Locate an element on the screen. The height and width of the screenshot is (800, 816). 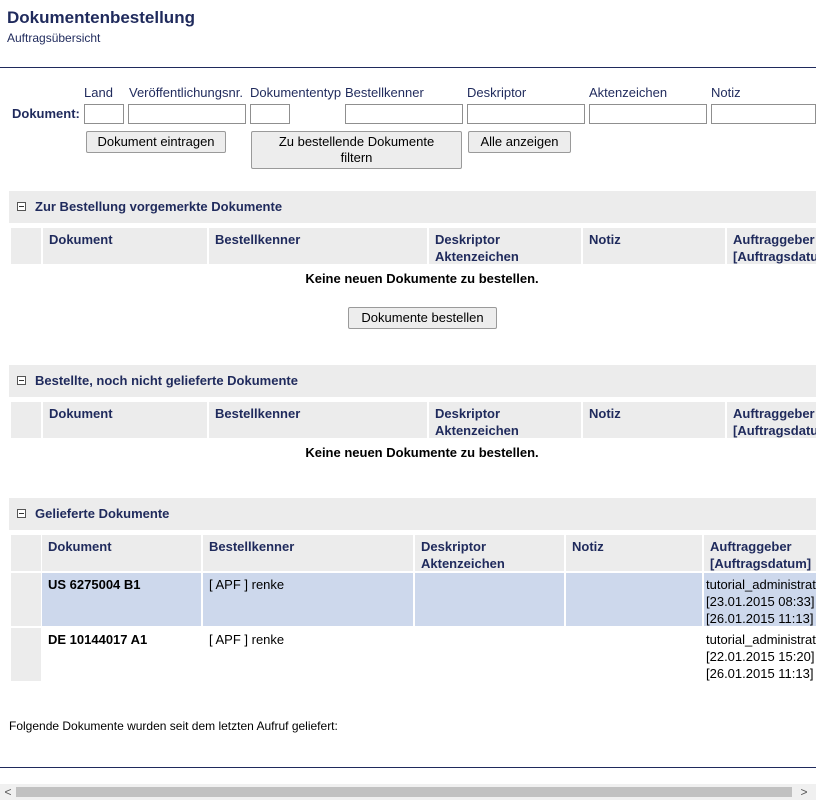
page-title: Dokumentenbestellung is located at coordinates (101, 17).